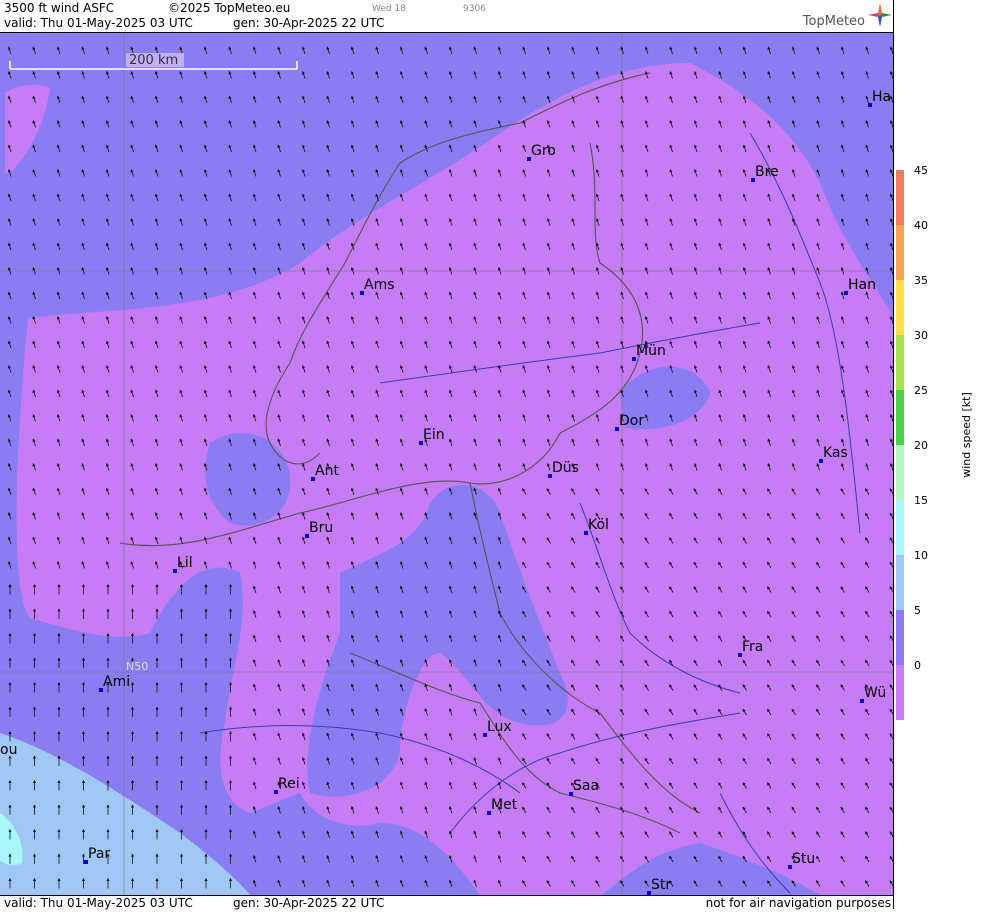 The image size is (983, 913). I want to click on product-title: 3500 ft wind ASFC, so click(59, 8).